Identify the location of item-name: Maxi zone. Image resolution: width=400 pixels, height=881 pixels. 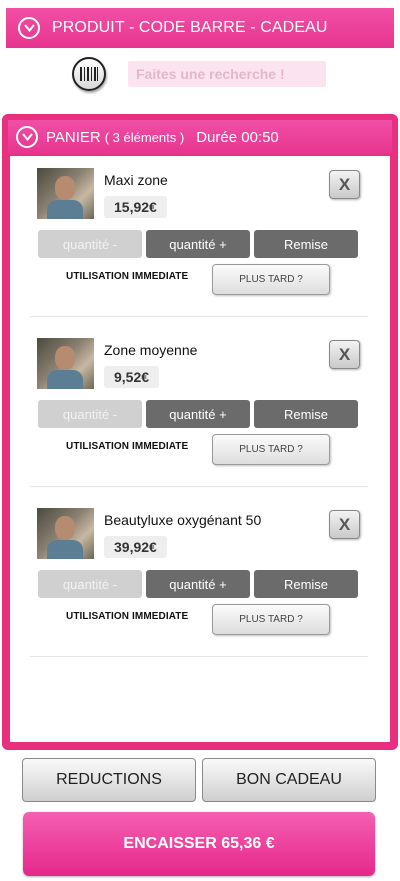
(136, 180).